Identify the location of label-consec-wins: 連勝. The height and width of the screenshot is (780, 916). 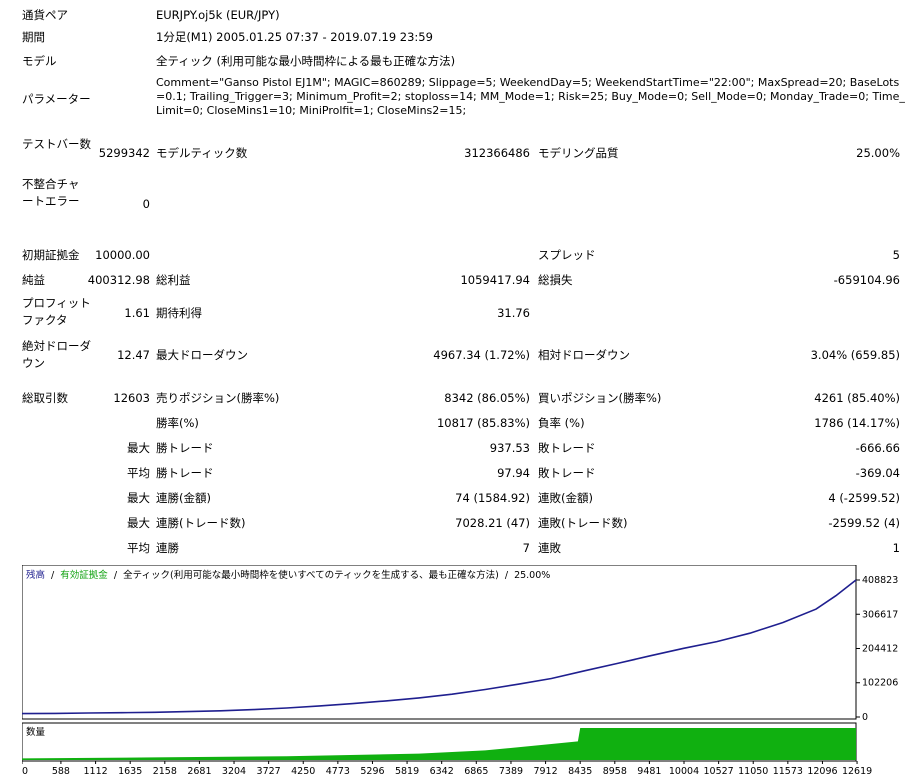
(167, 548).